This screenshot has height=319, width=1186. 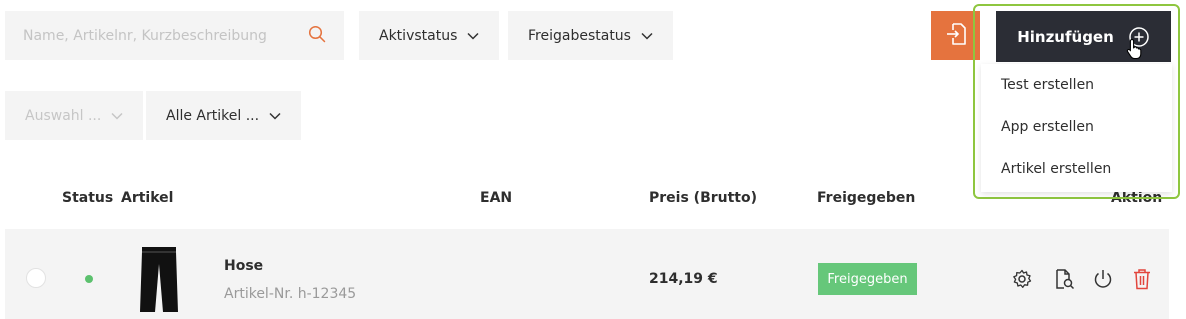 What do you see at coordinates (683, 279) in the screenshot?
I see `product-price: 214,19 €` at bounding box center [683, 279].